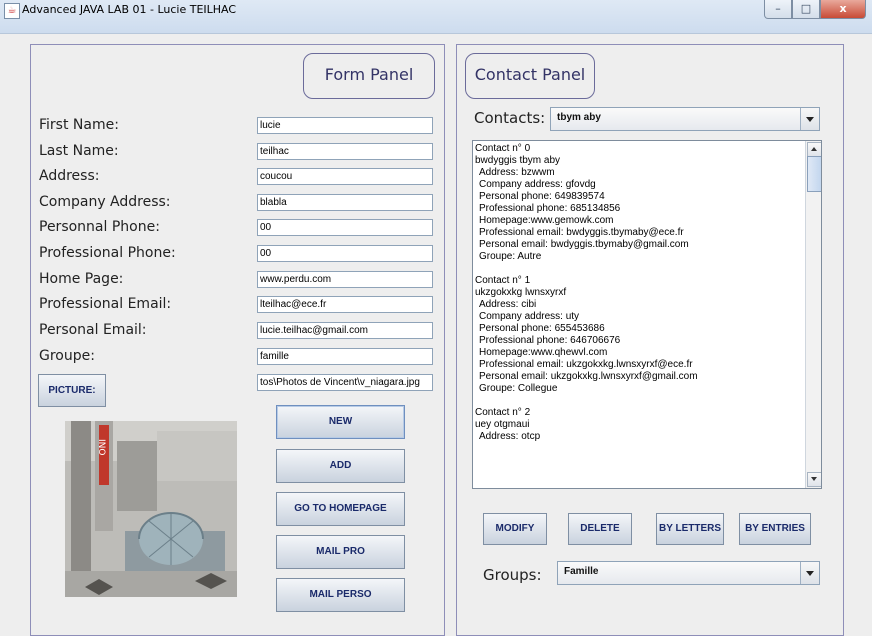 The height and width of the screenshot is (636, 872). Describe the element at coordinates (685, 119) in the screenshot. I see `contacts-dropdown: tbym aby` at that location.